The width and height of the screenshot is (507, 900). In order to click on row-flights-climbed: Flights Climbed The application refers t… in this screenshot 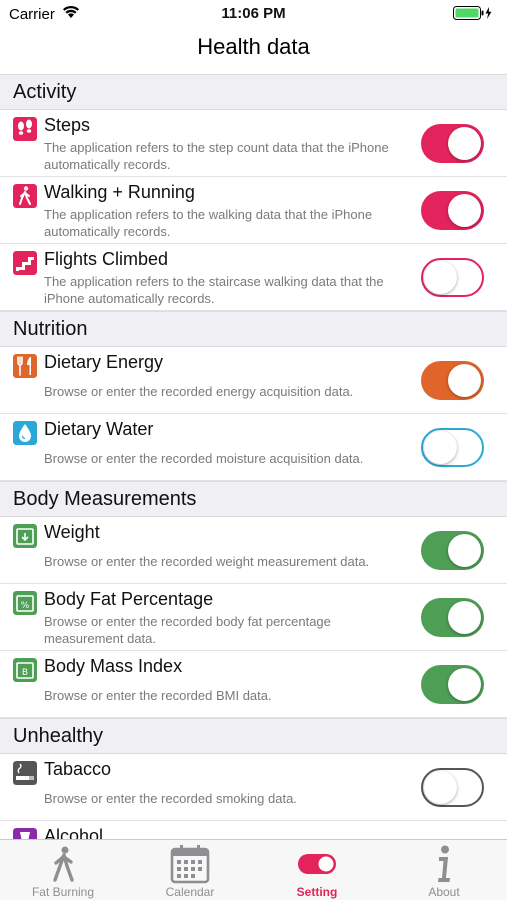, I will do `click(253, 277)`.